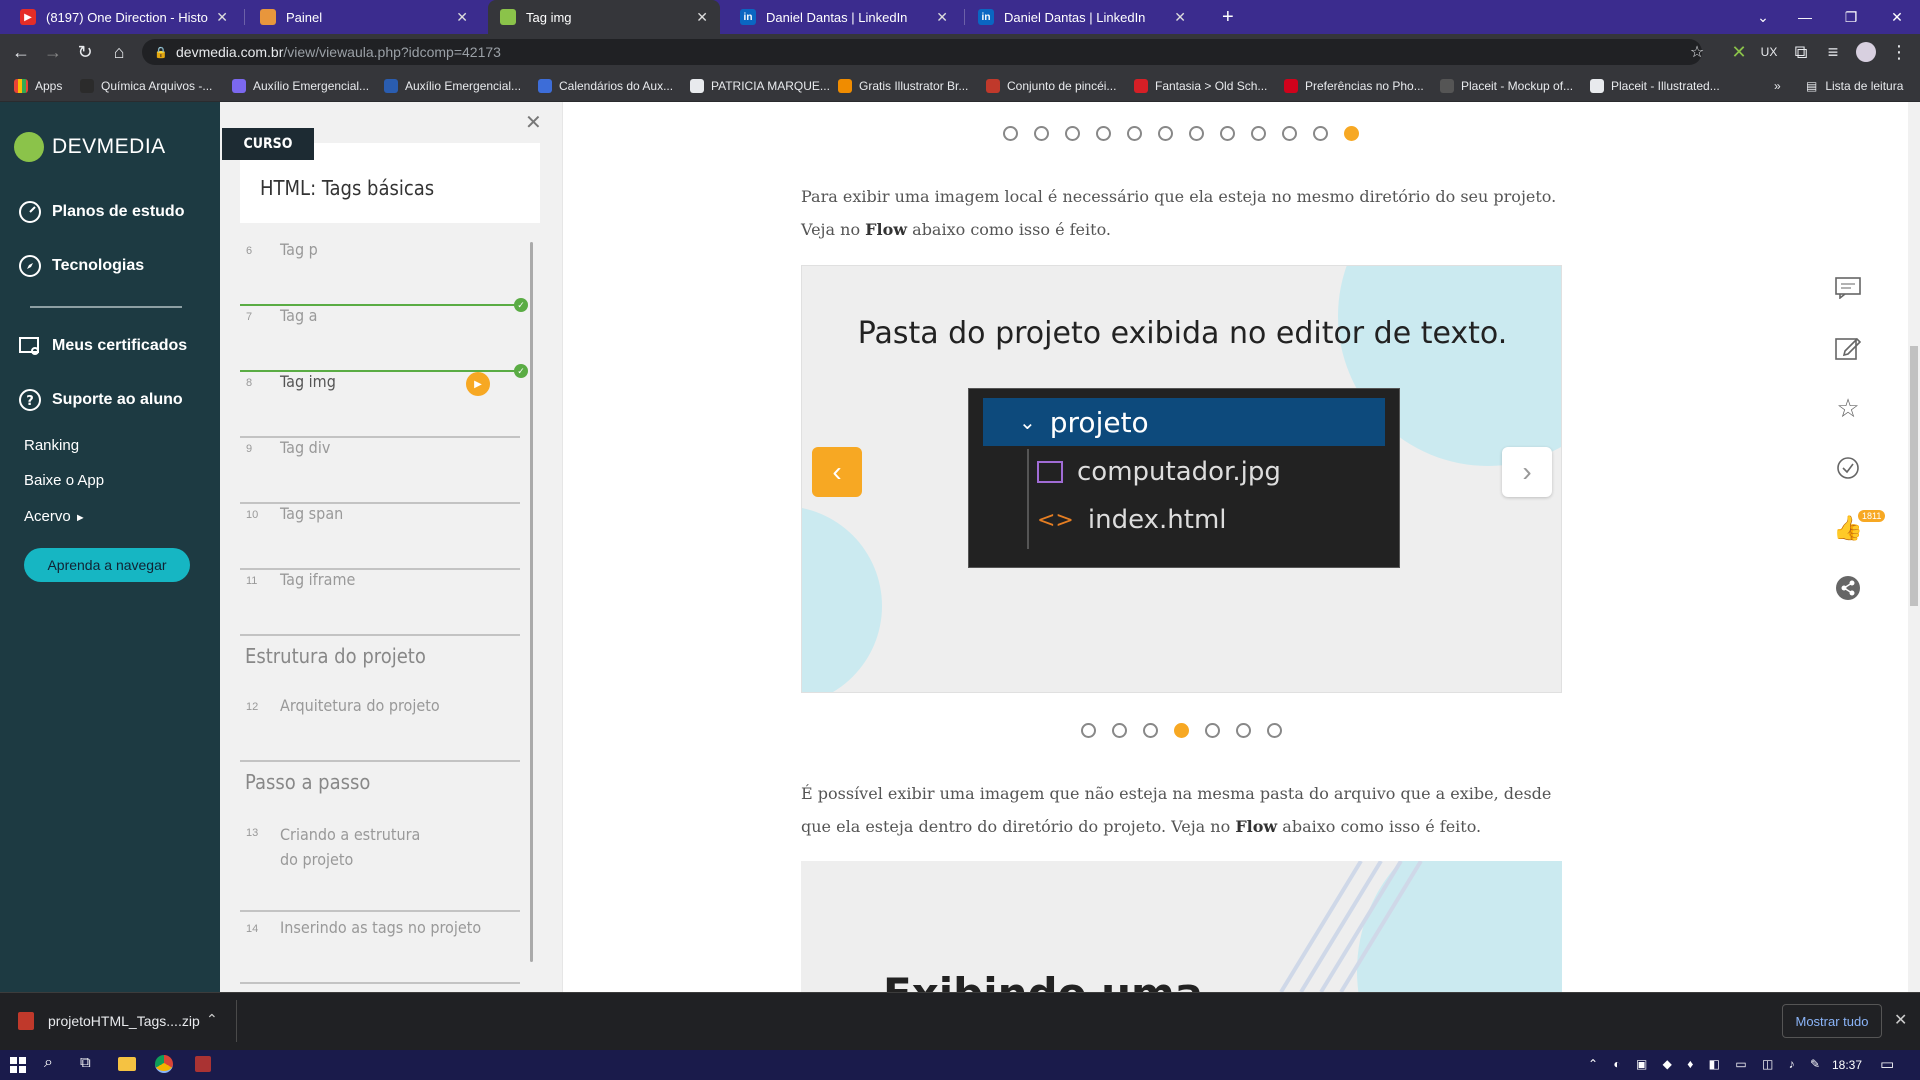  I want to click on tab: Painel ✕, so click(364, 17).